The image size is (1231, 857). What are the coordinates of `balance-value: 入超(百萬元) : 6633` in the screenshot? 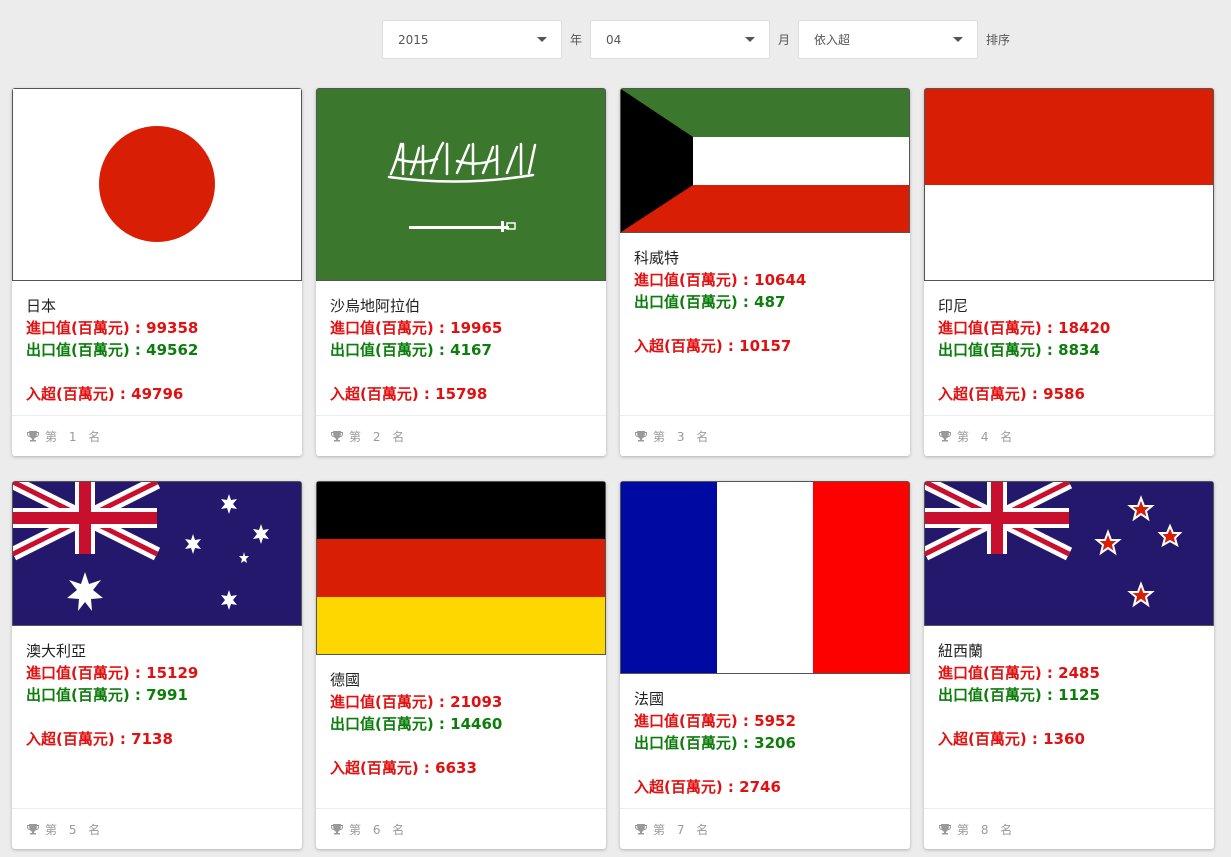 It's located at (403, 768).